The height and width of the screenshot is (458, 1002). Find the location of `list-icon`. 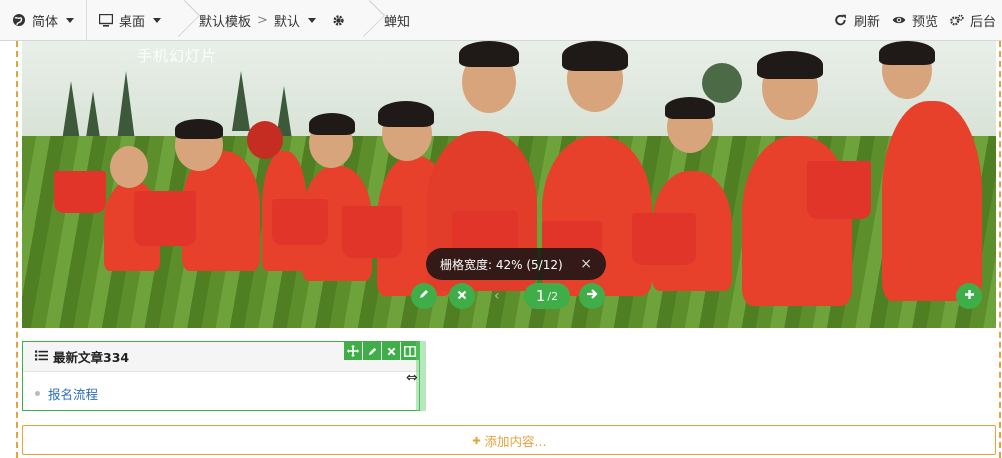

list-icon is located at coordinates (41, 356).